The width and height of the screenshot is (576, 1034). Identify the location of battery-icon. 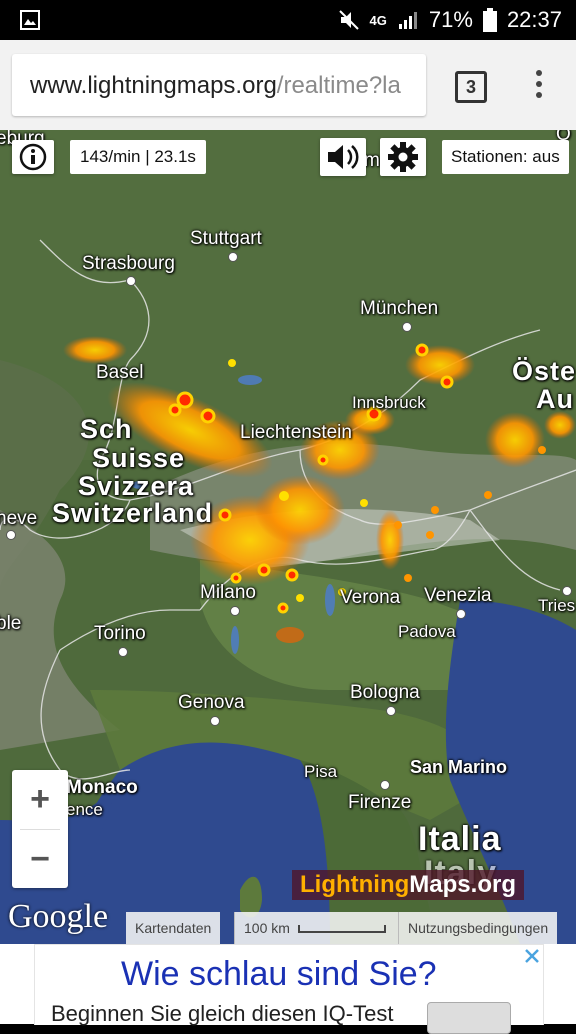
(489, 20).